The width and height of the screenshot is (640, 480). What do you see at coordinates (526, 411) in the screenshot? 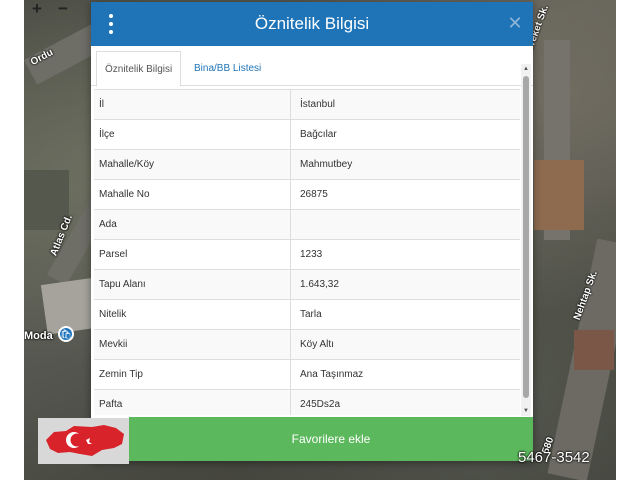
I see `scroll-down-arrow-icon: ▼` at bounding box center [526, 411].